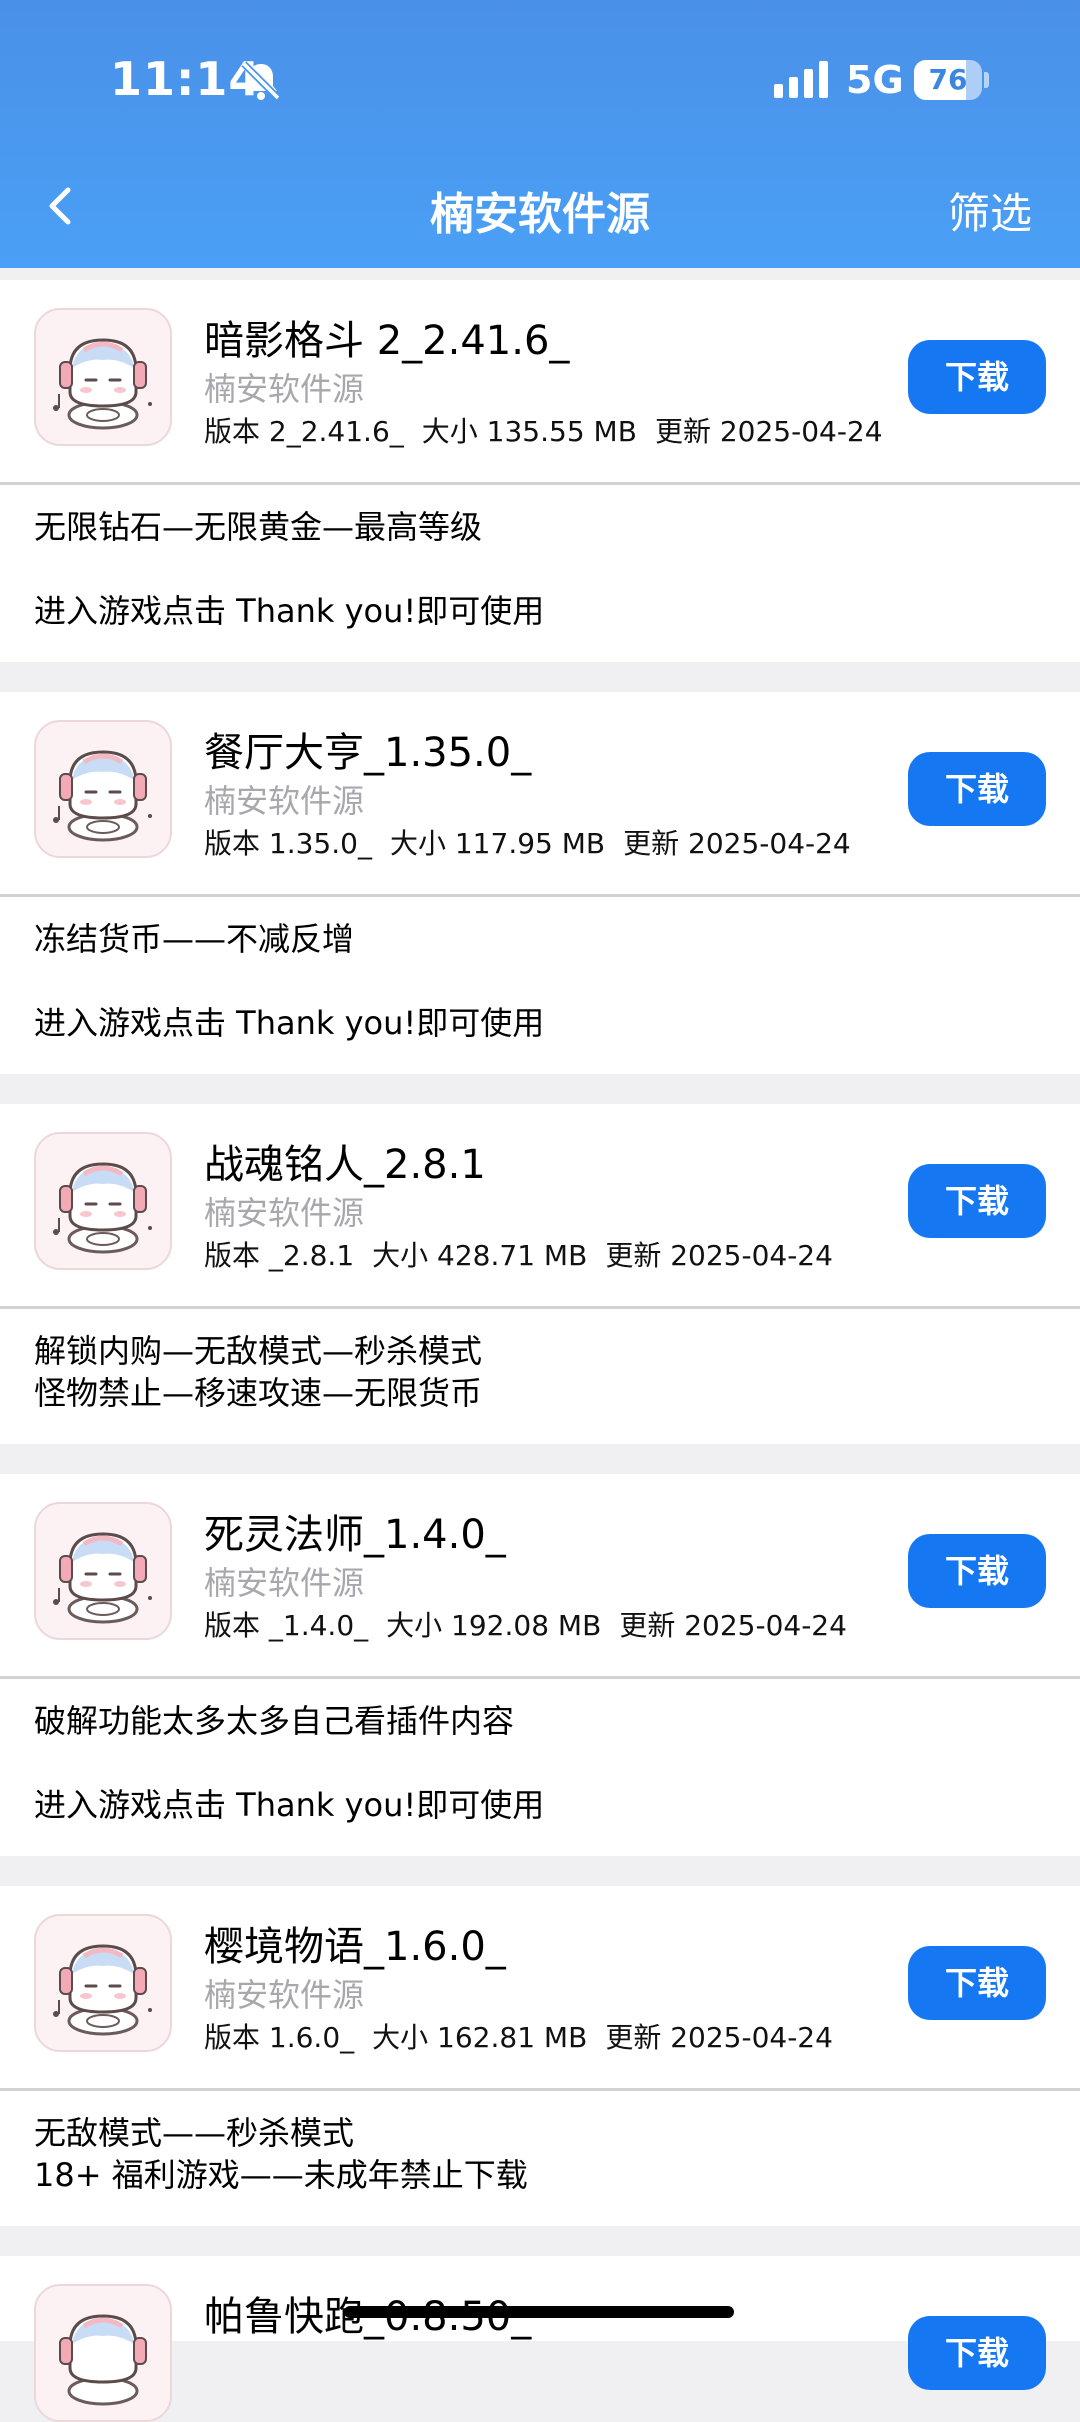  I want to click on app-description: 冻结货币——不减反增 ​ 进入游戏点击 Thank you!即可使用, so click(289, 981).